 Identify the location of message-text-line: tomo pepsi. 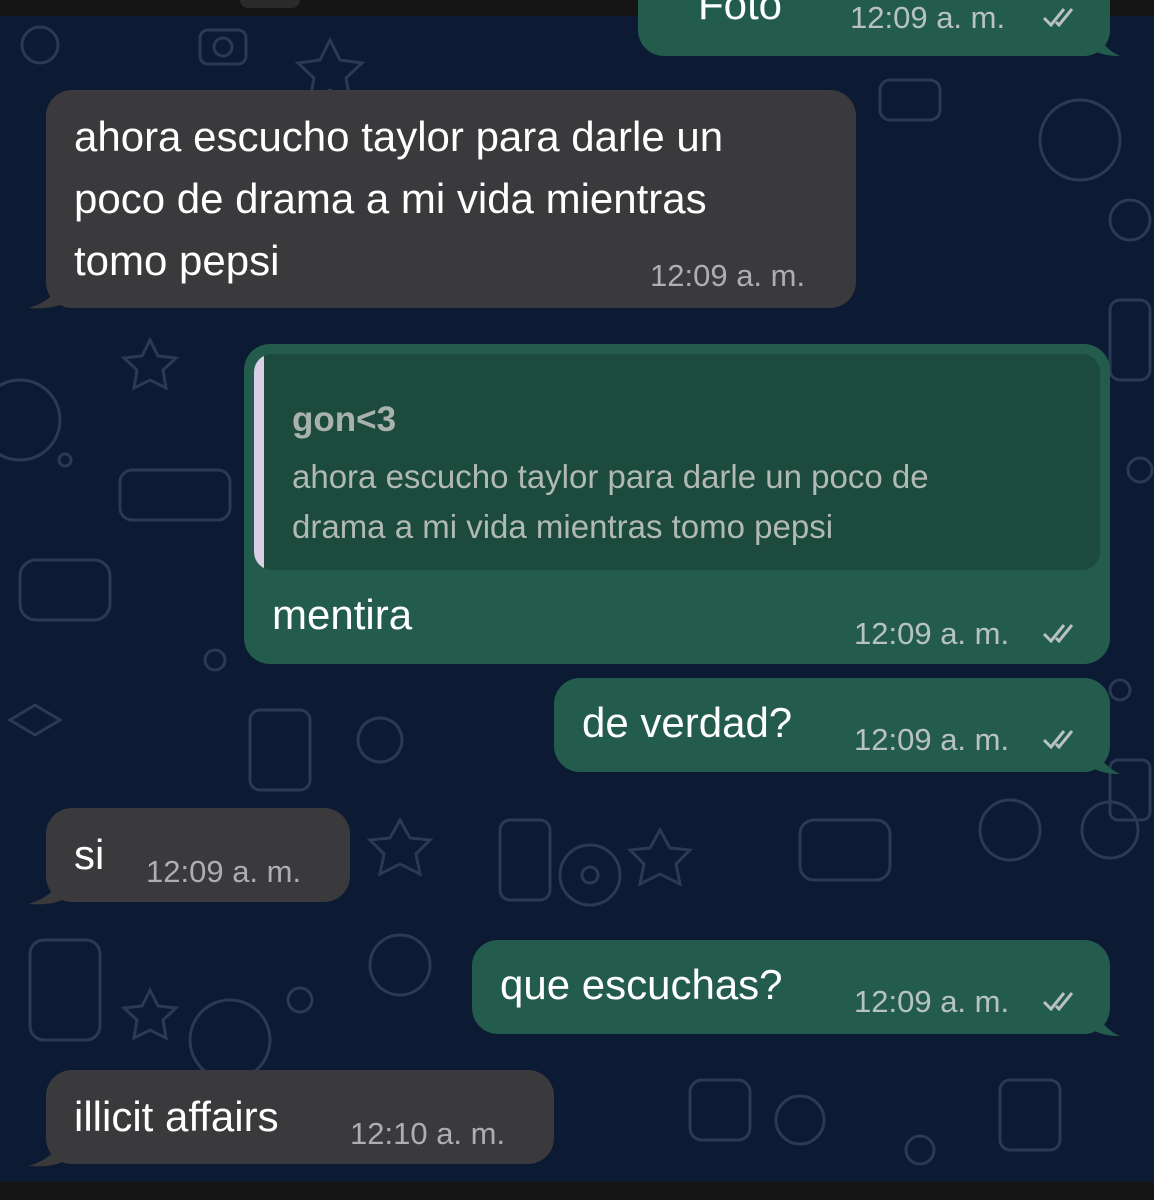
(177, 260).